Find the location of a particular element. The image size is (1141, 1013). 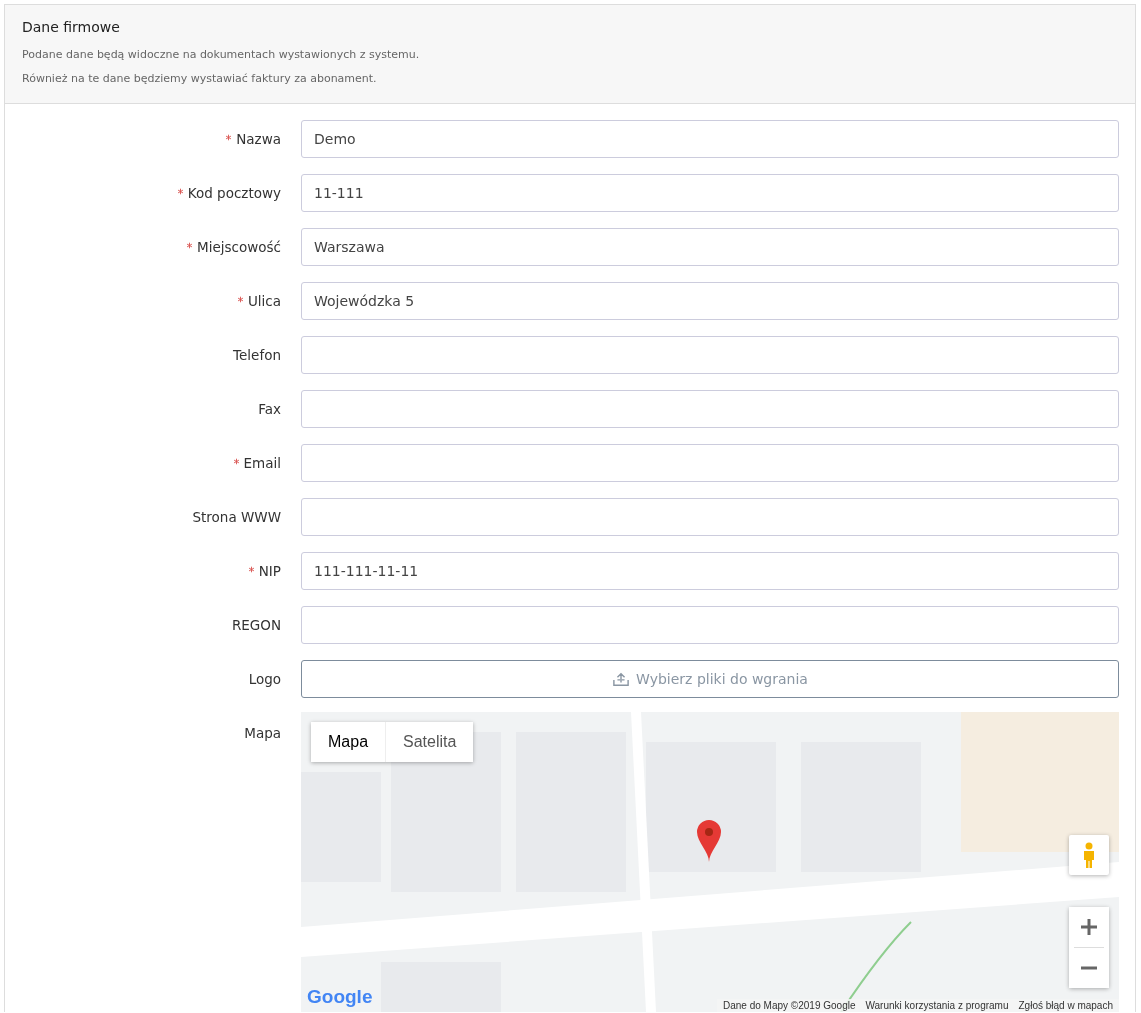

input-field: 111-111-11-11 is located at coordinates (710, 571).